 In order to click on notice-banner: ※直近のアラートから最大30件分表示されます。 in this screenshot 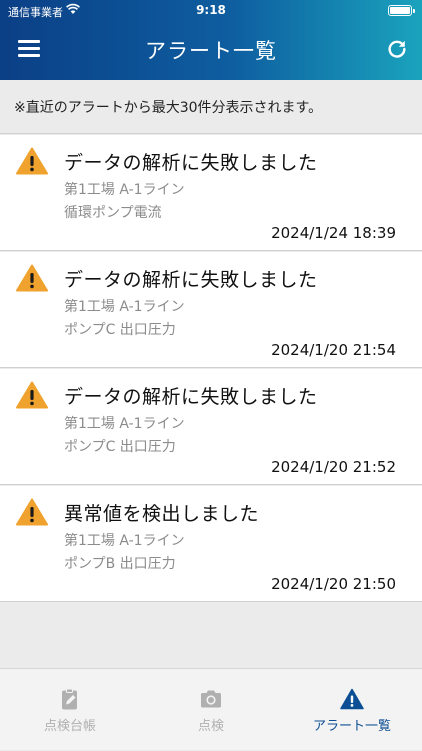, I will do `click(211, 107)`.